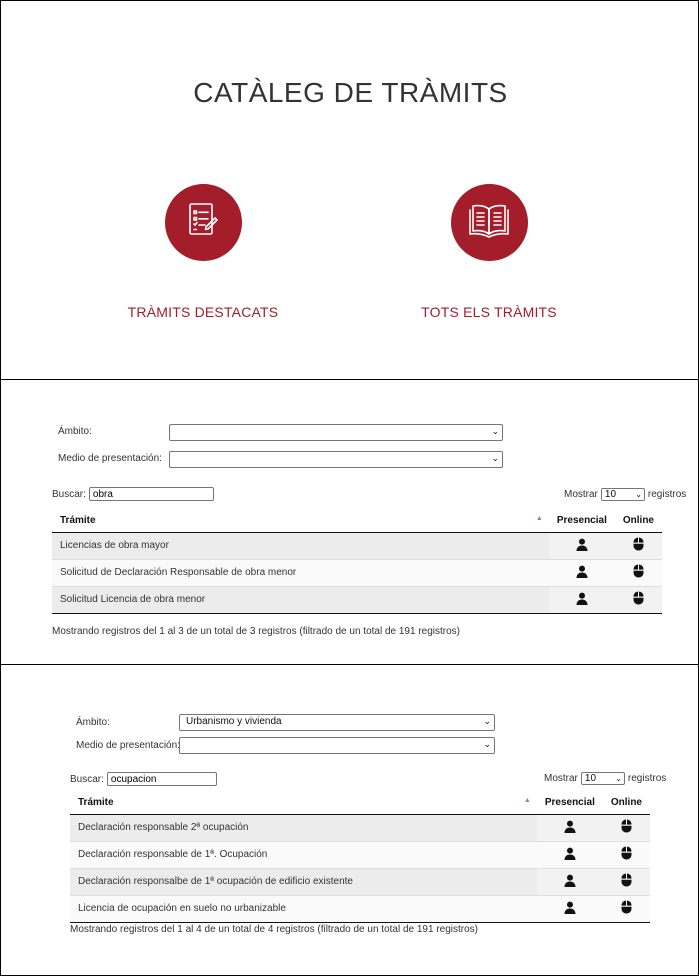  What do you see at coordinates (336, 432) in the screenshot?
I see `ambito-select: ⌄` at bounding box center [336, 432].